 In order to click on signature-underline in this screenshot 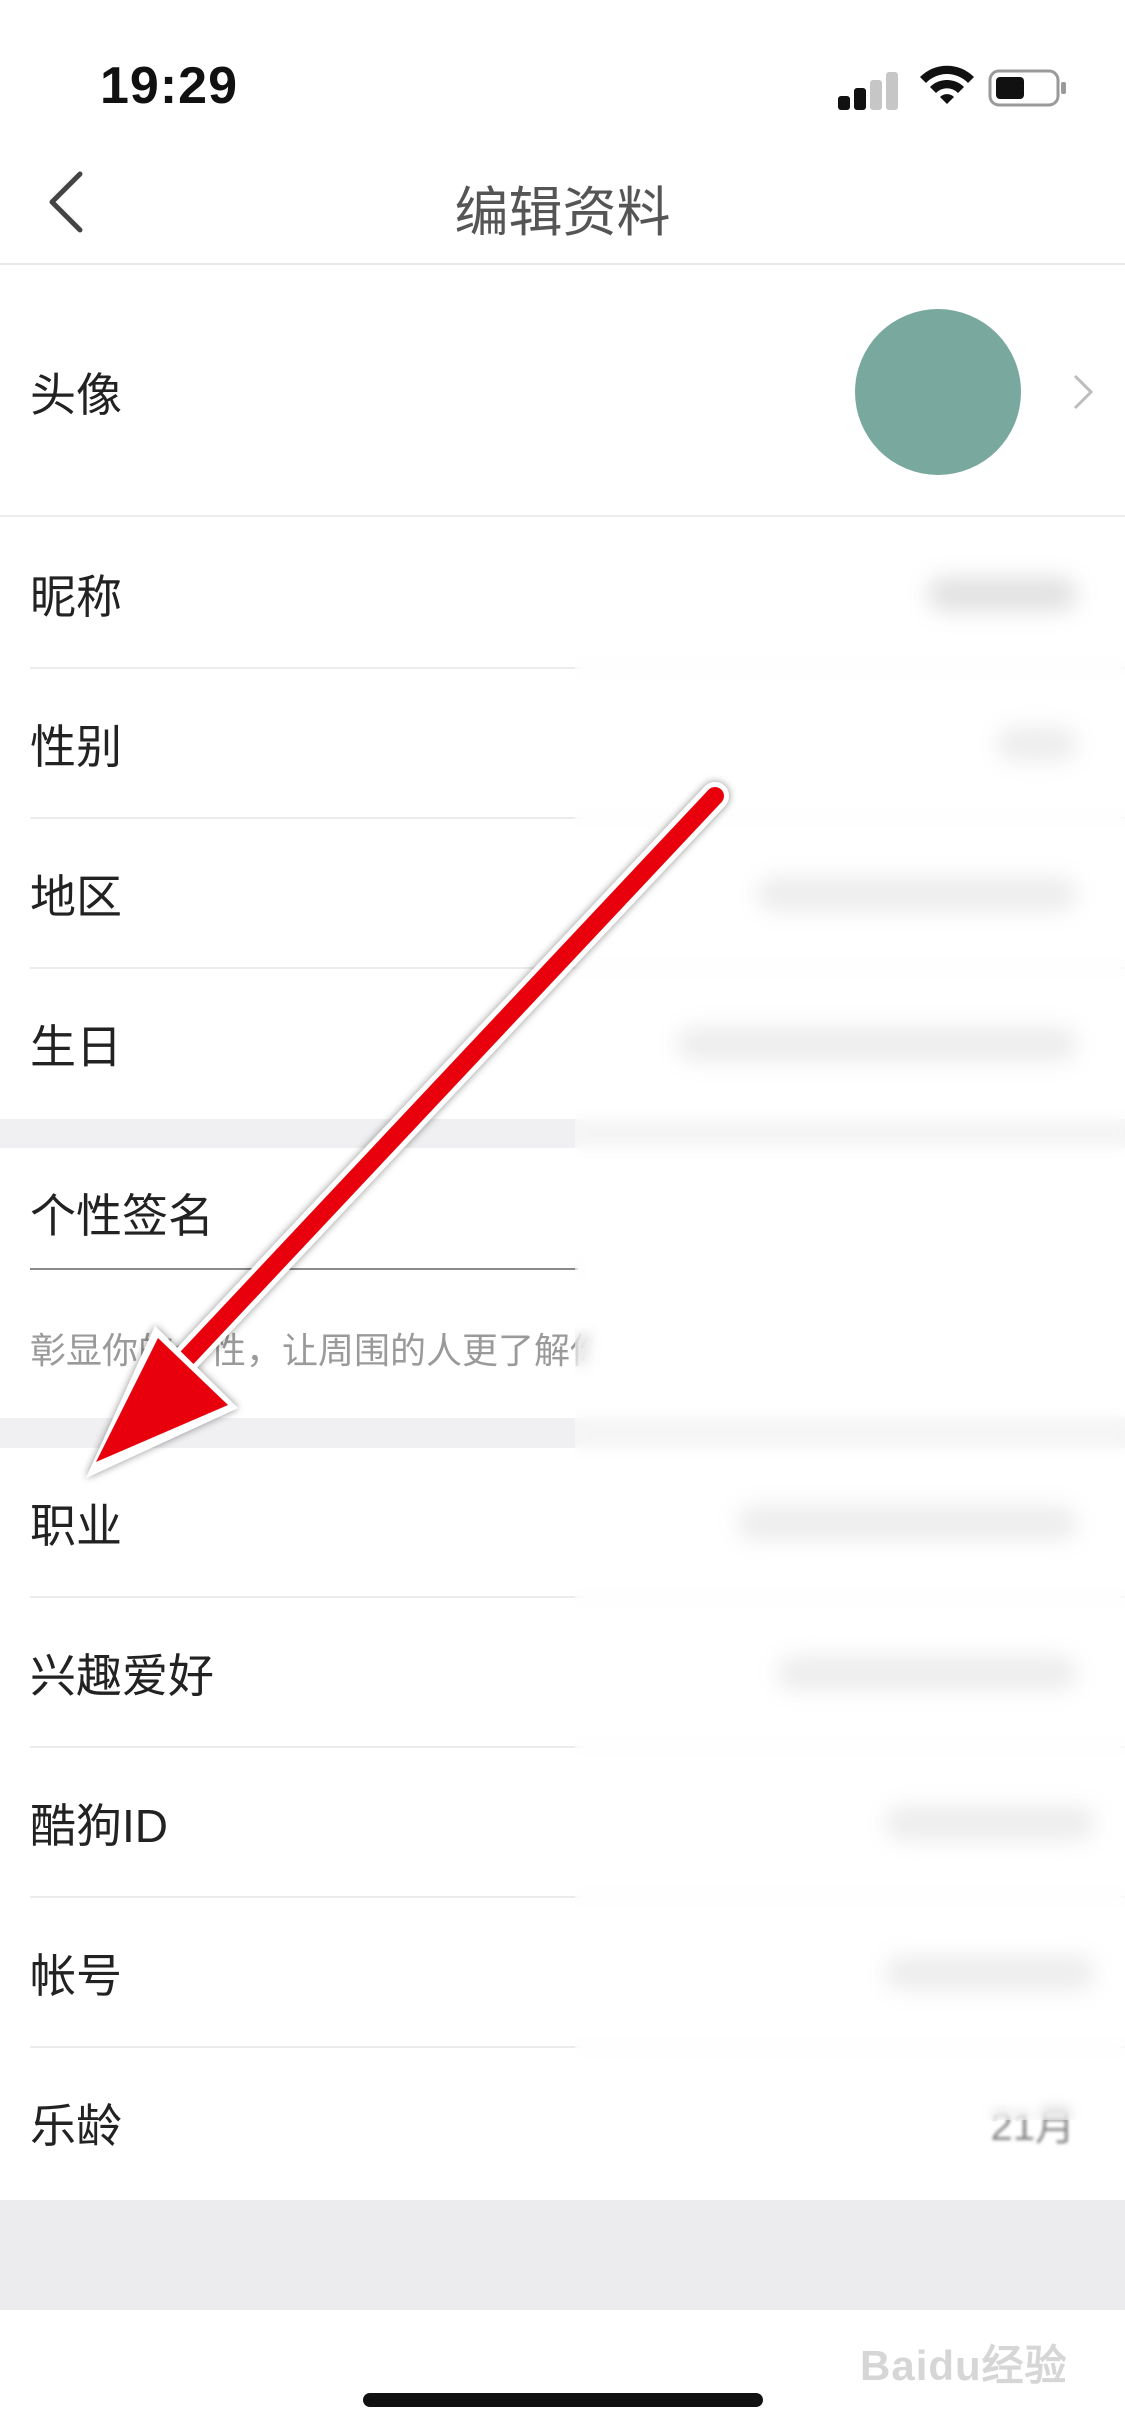, I will do `click(304, 1269)`.